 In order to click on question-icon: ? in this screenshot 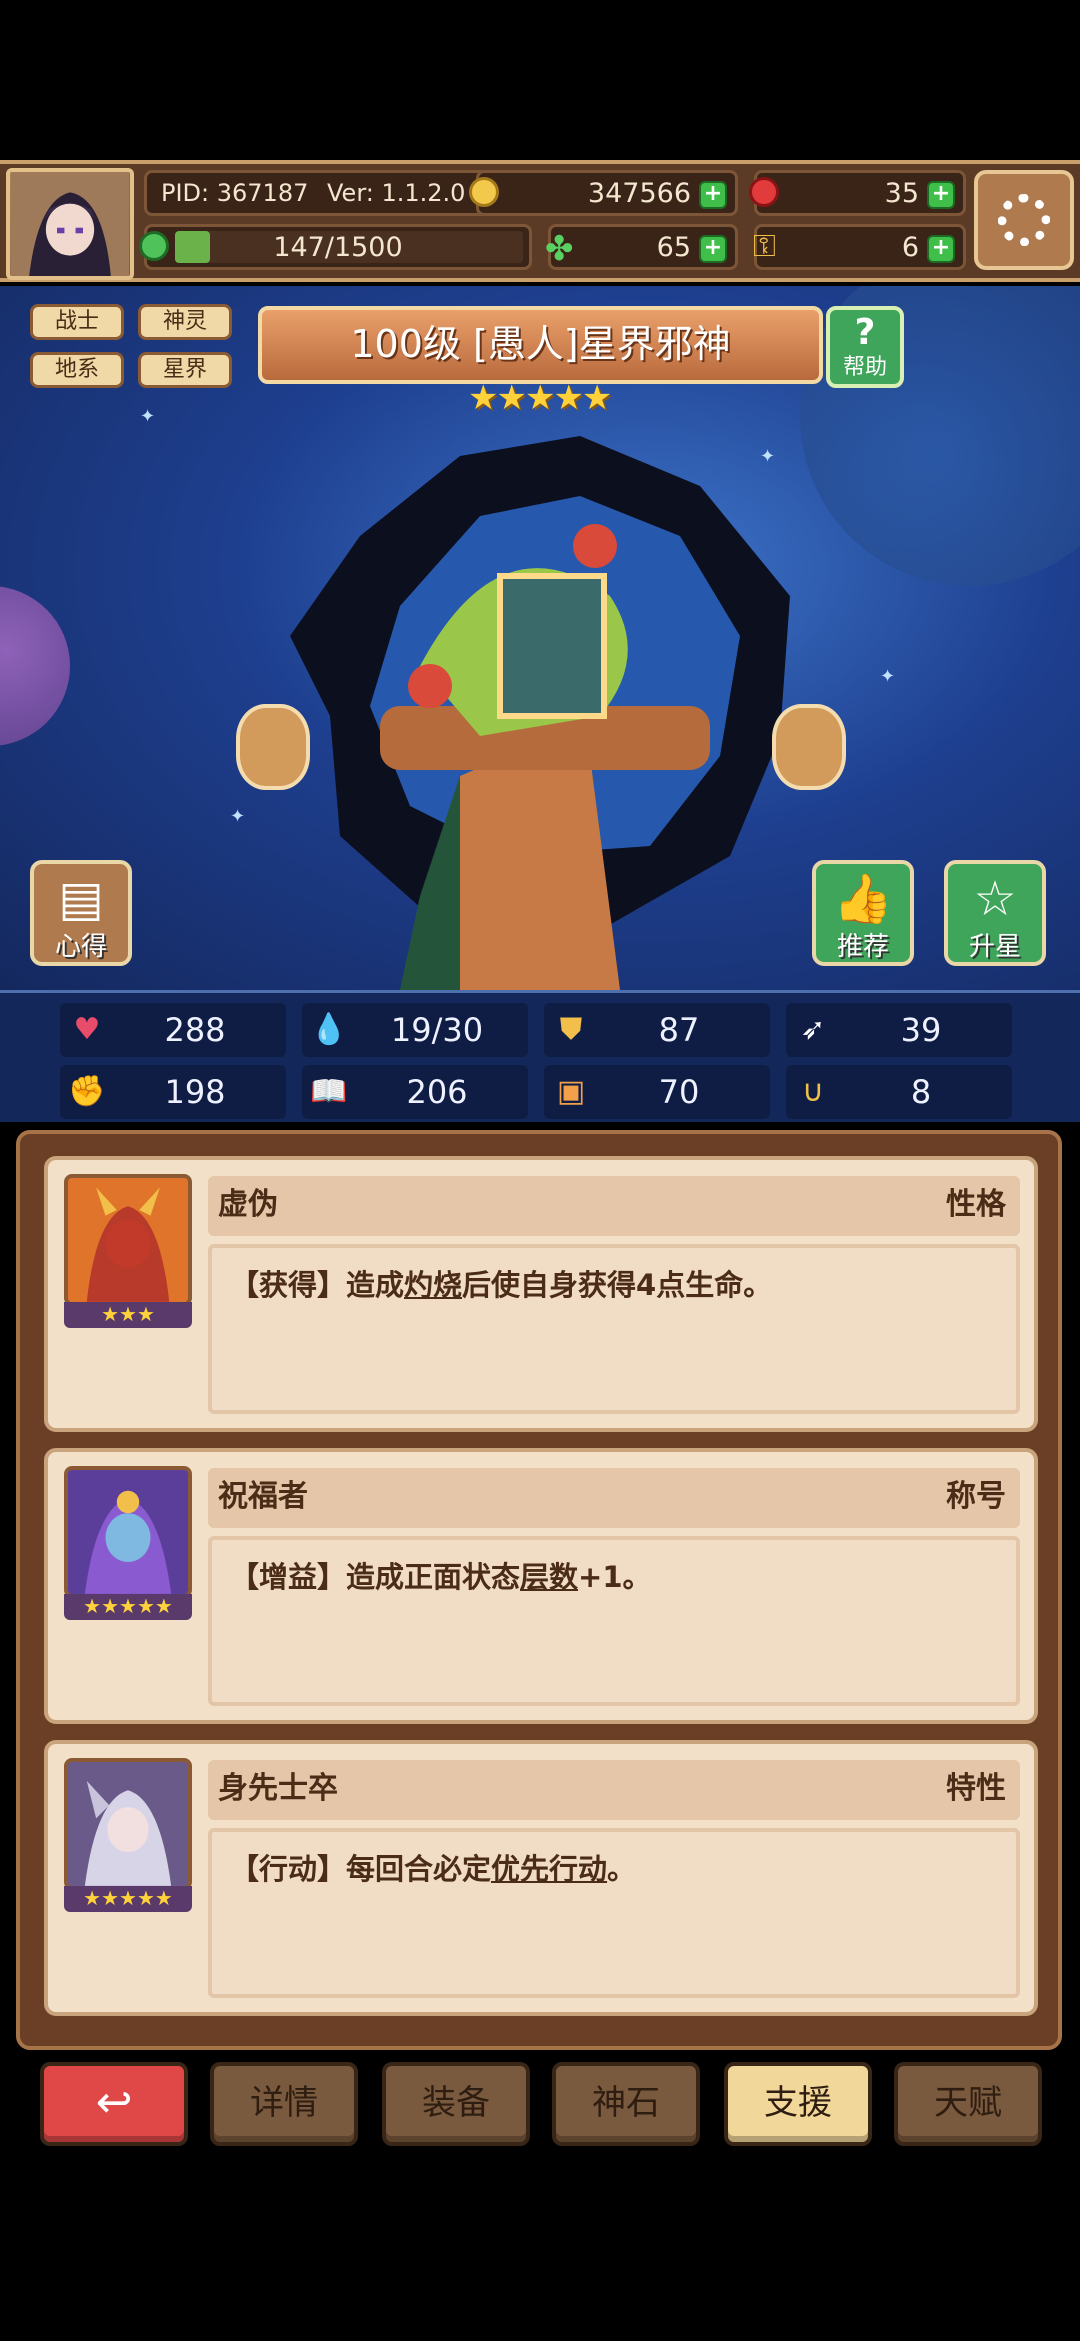, I will do `click(865, 332)`.